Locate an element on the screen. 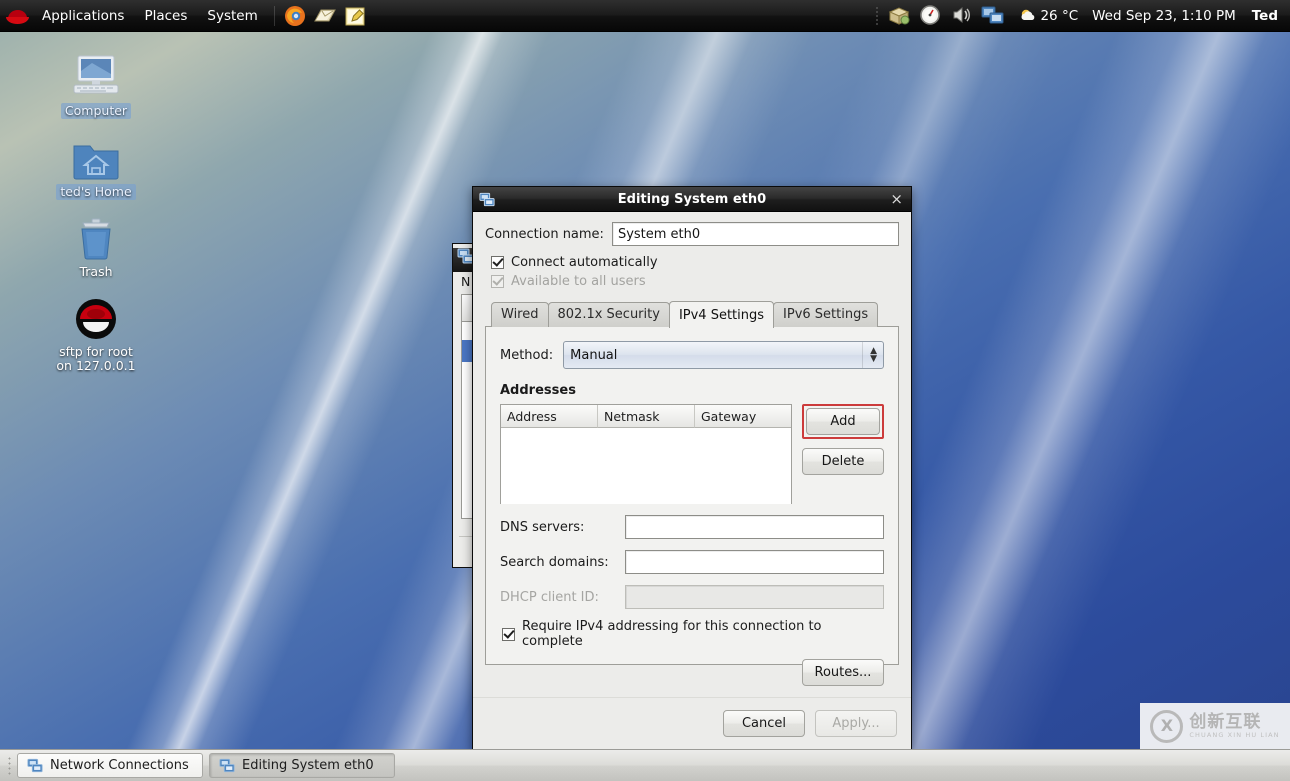 This screenshot has height=781, width=1290. email-launcher-icon is located at coordinates (326, 16).